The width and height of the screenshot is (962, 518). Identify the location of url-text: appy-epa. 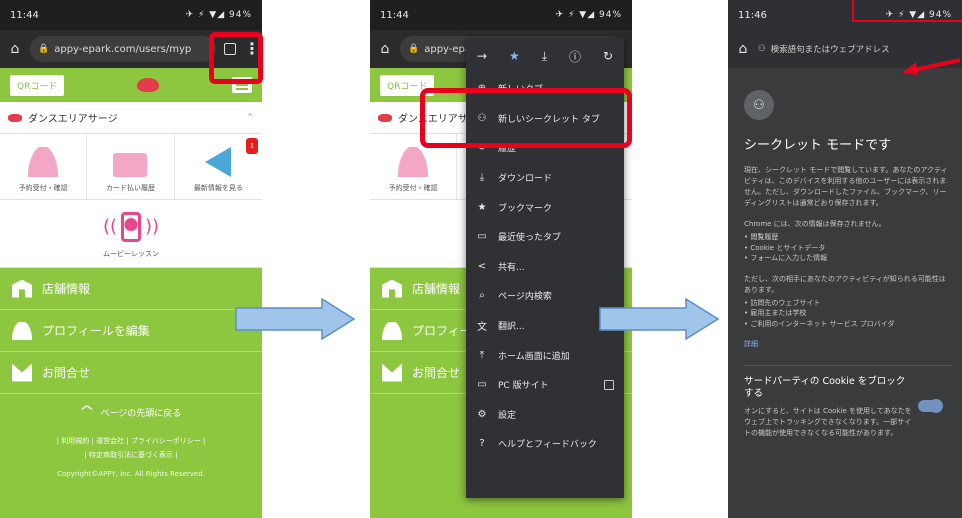
(448, 49).